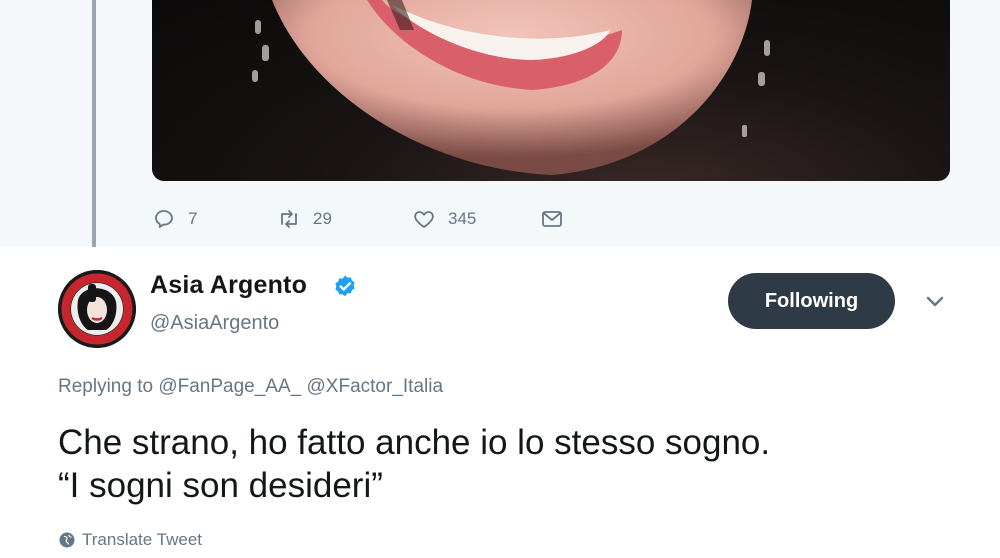  Describe the element at coordinates (142, 539) in the screenshot. I see `translate-tweet-label: Translate Tweet` at that location.